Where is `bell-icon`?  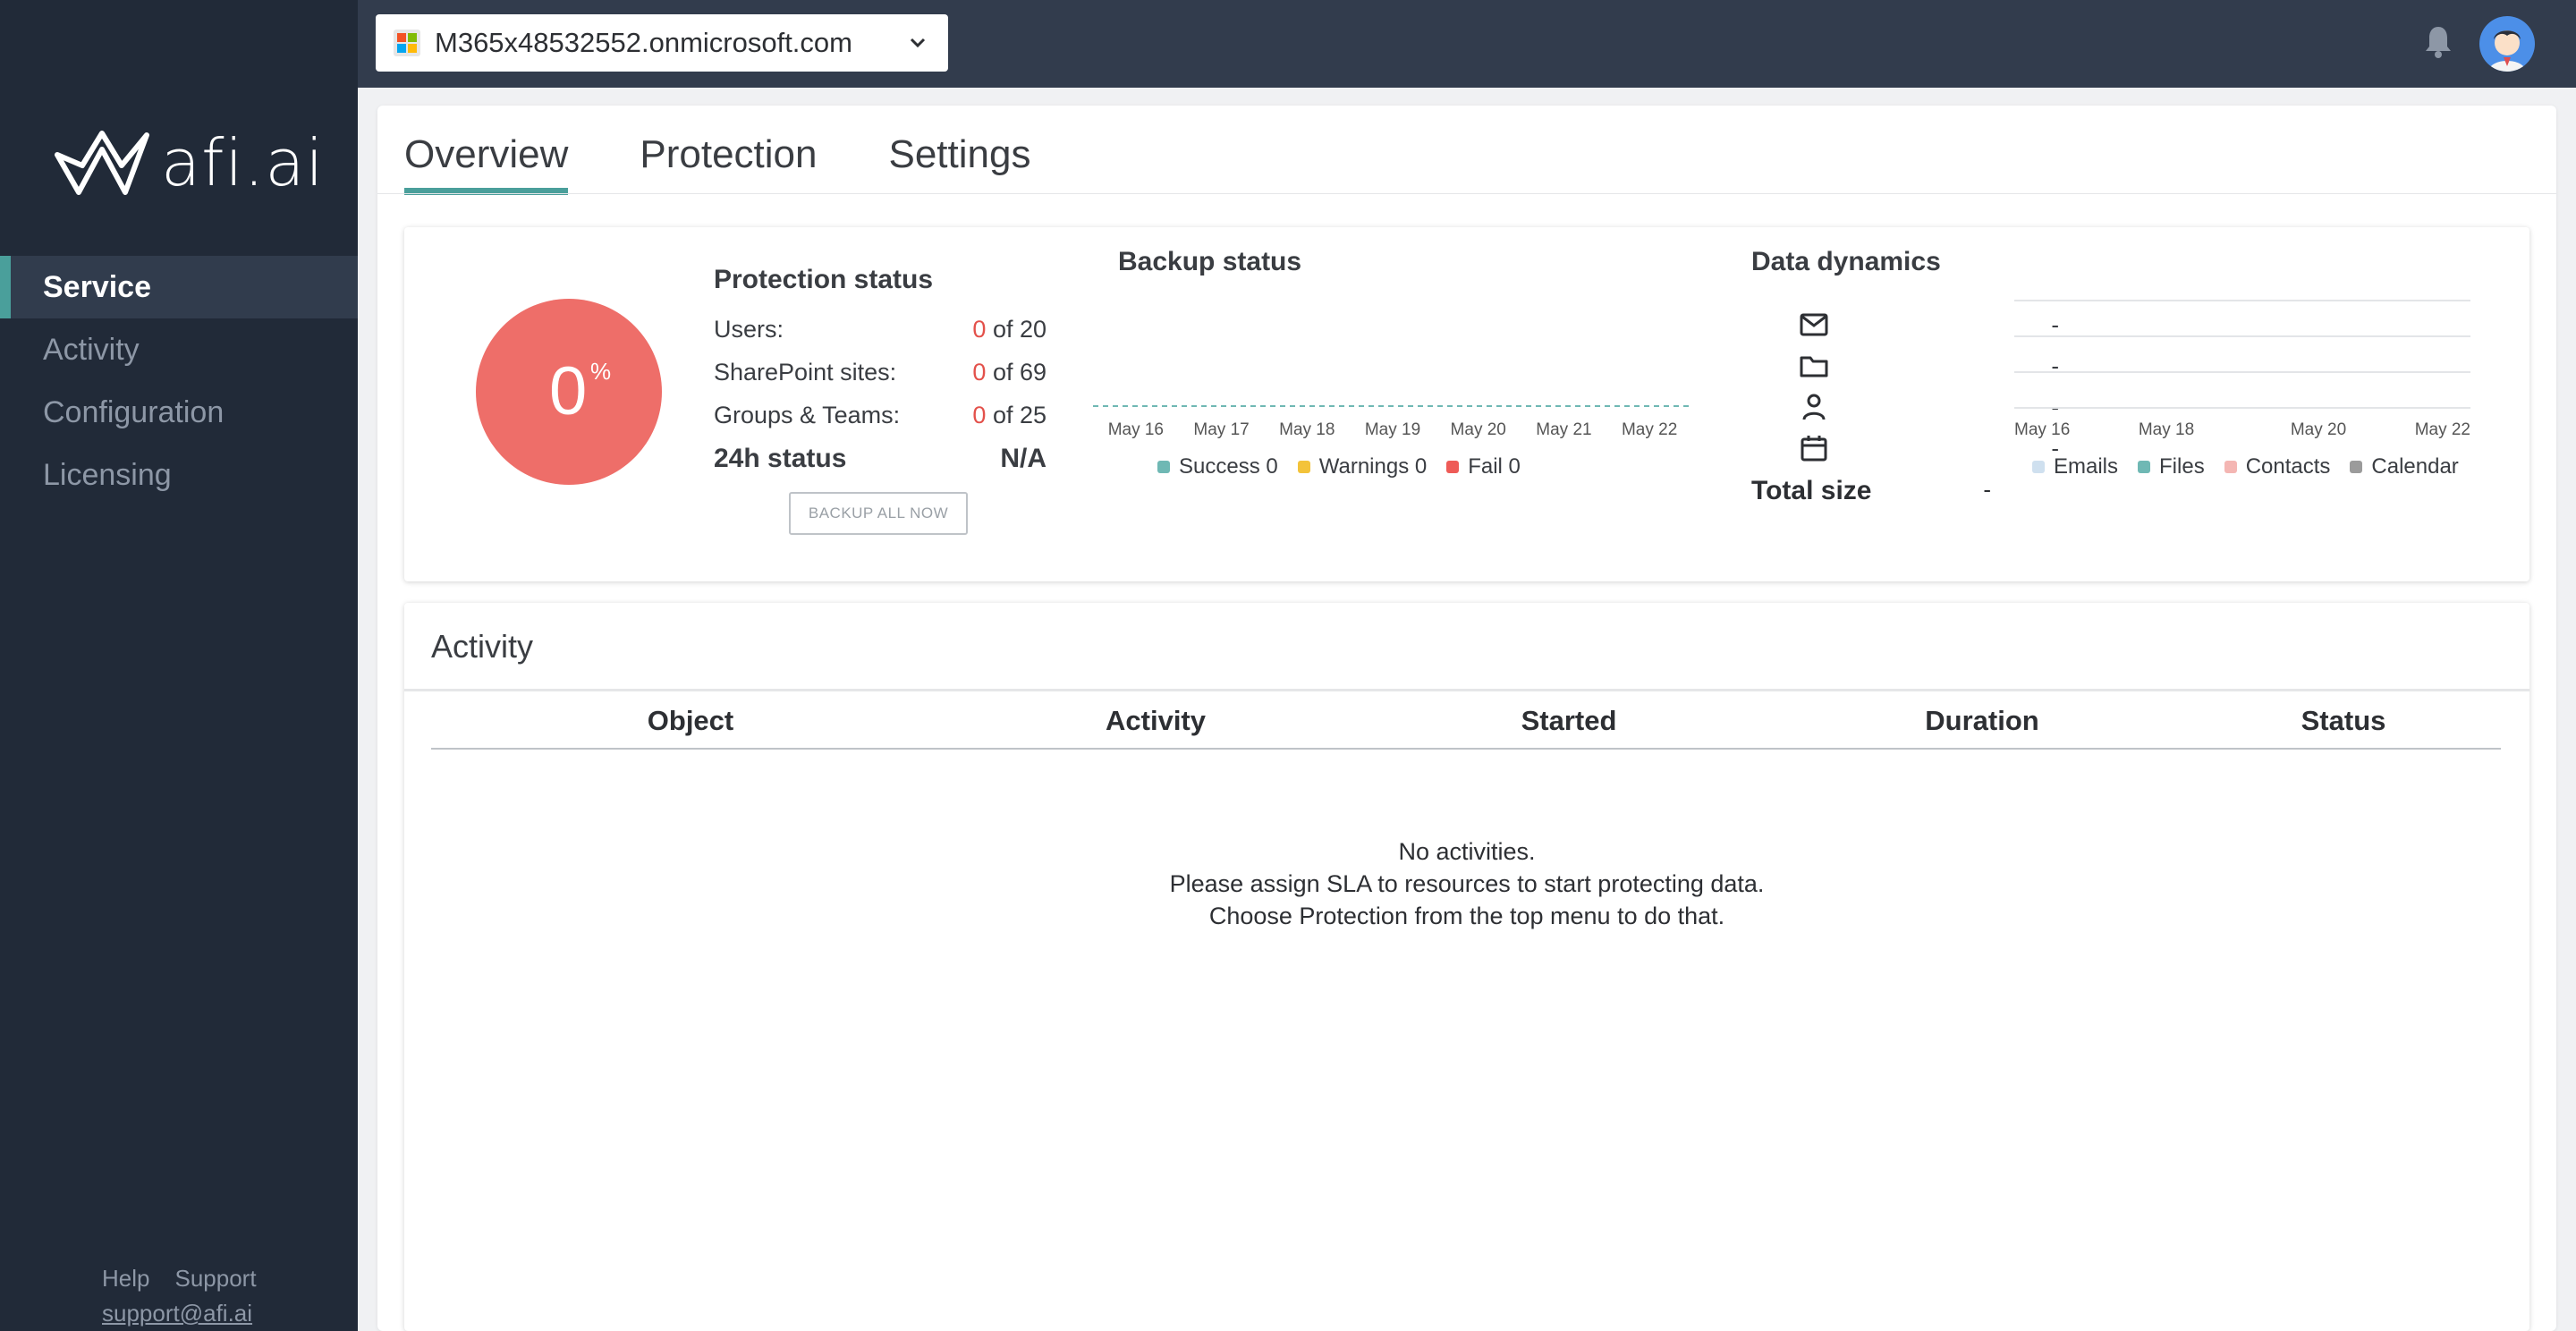
bell-icon is located at coordinates (2438, 42).